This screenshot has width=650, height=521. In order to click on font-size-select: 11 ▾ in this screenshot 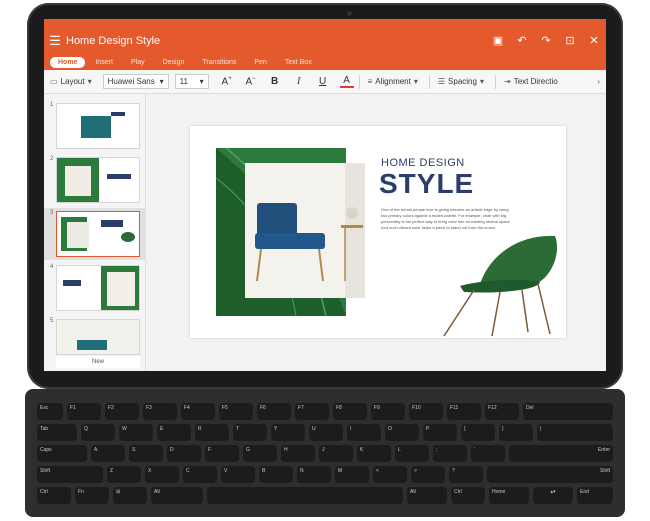, I will do `click(191, 81)`.